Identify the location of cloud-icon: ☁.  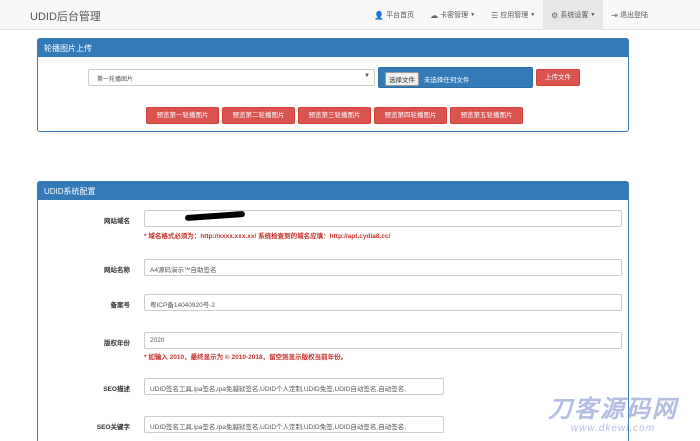
(434, 15).